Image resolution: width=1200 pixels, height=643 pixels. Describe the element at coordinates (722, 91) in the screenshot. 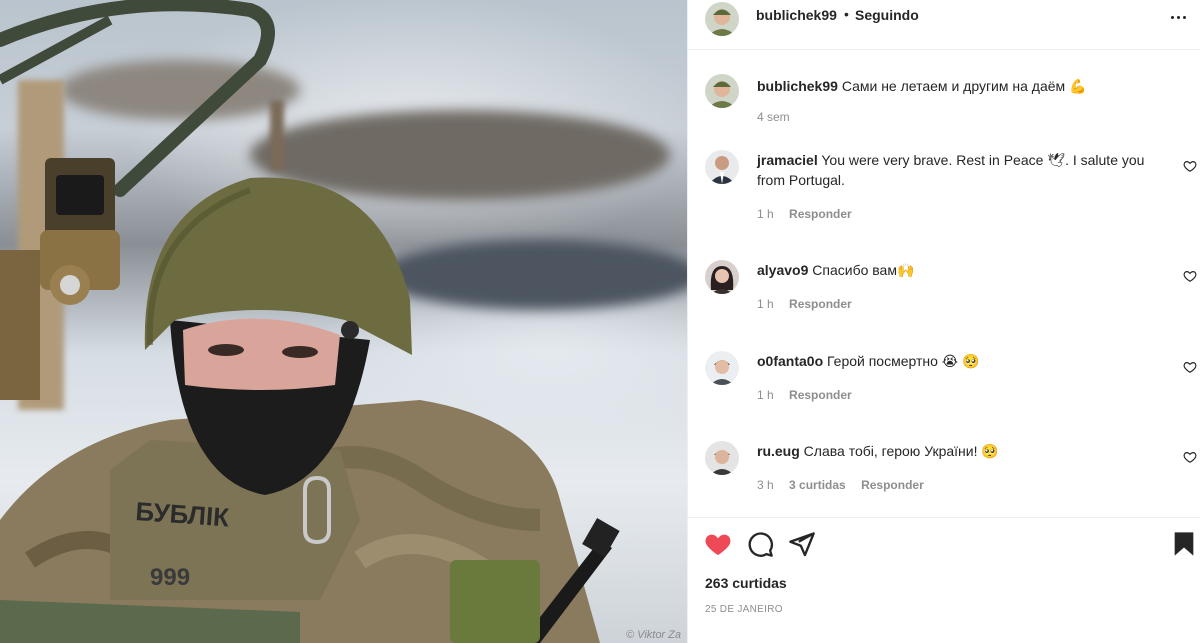

I see `caption-author-avatar` at that location.